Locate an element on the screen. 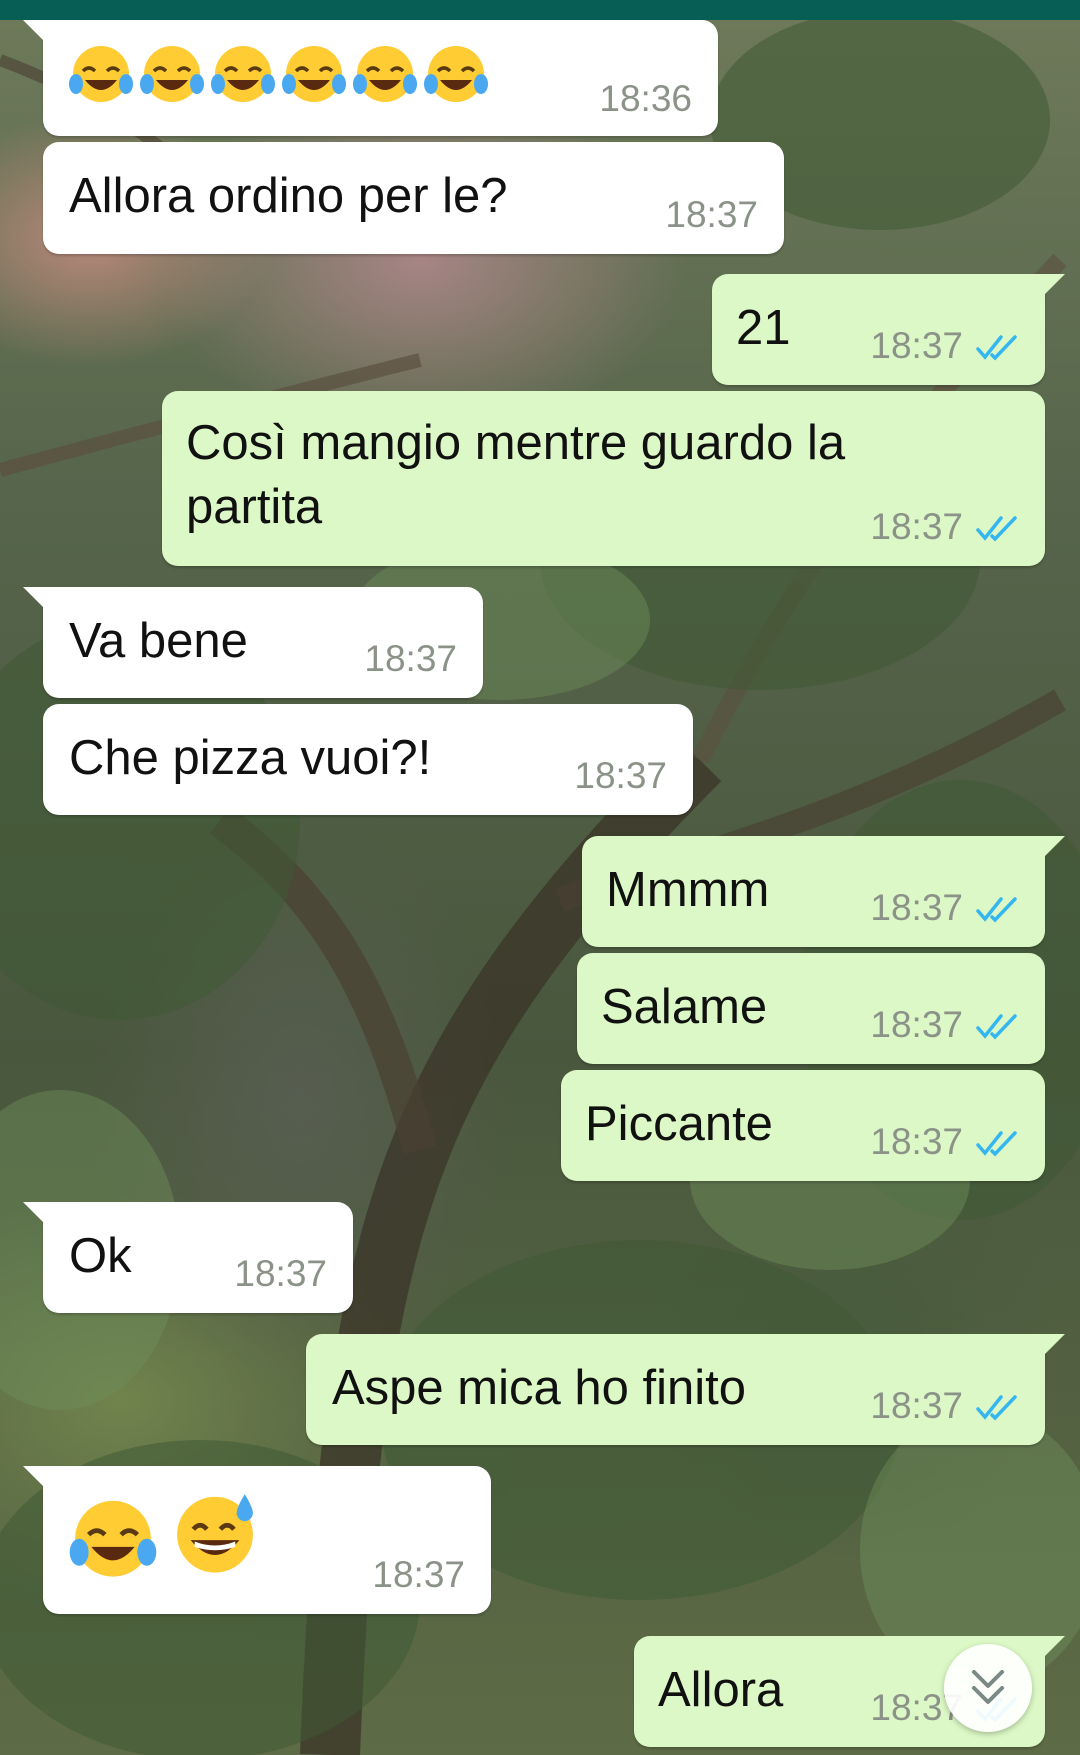 The image size is (1080, 1755). outgoing-message: 21 18:37 is located at coordinates (888, 329).